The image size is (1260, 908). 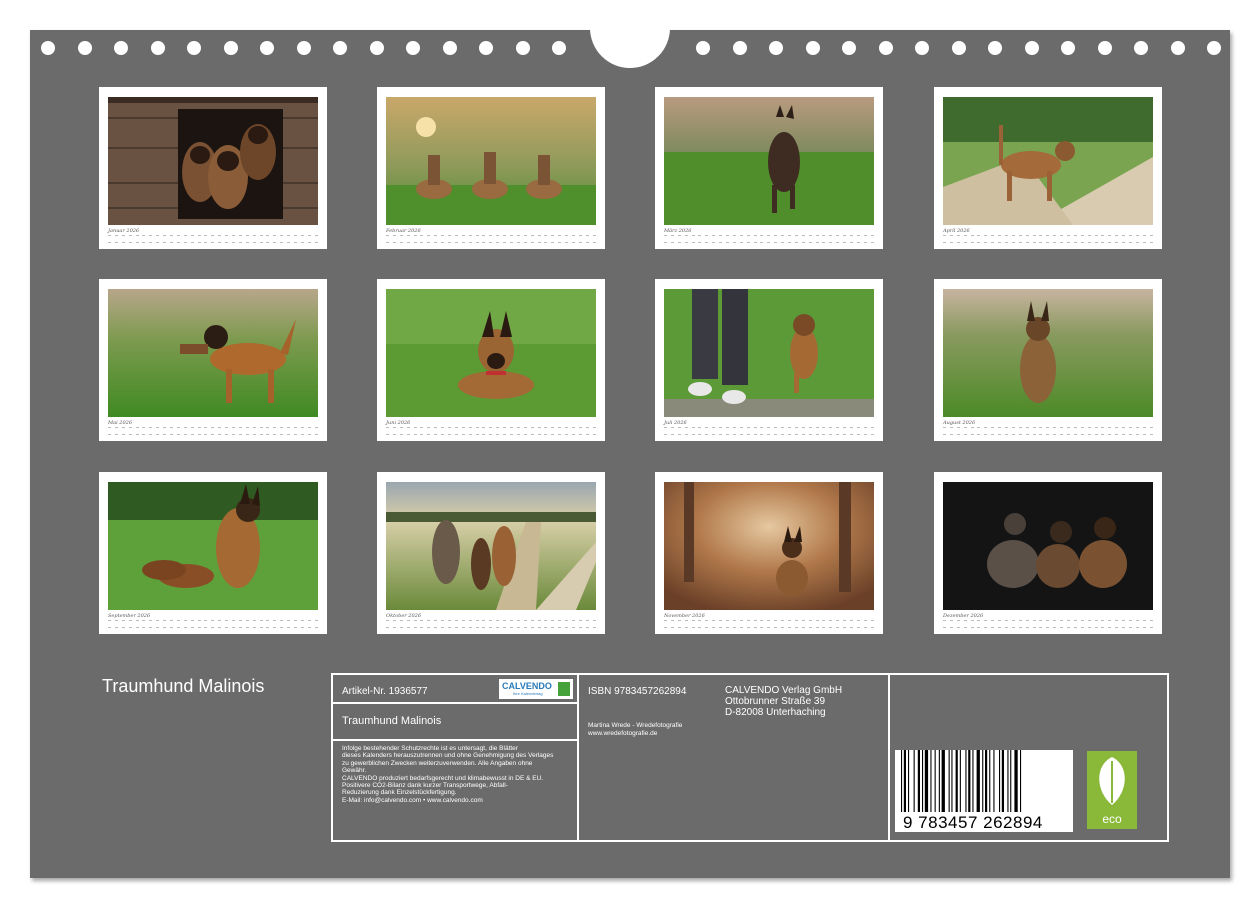 I want to click on month-card-november: November 2026, so click(x=769, y=553).